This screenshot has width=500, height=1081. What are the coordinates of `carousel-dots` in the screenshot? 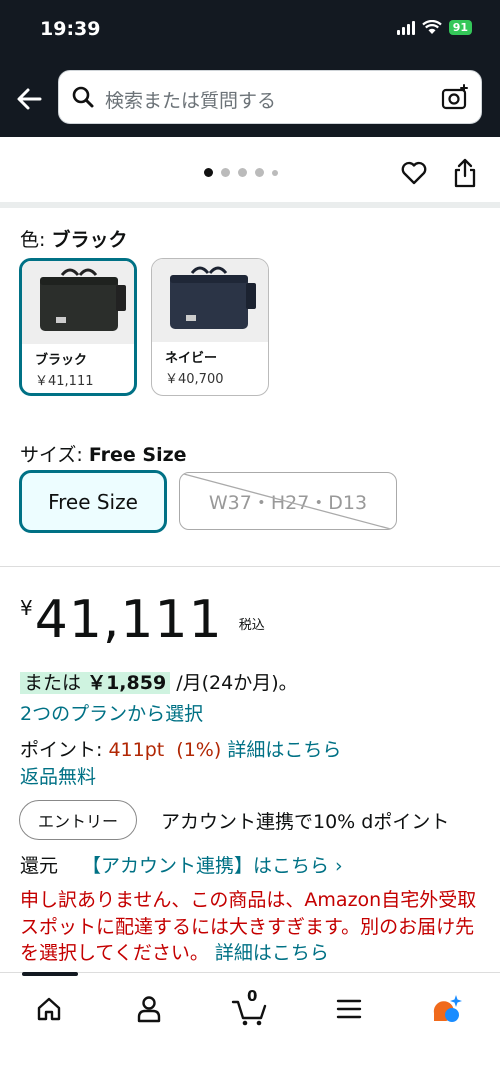 It's located at (241, 172).